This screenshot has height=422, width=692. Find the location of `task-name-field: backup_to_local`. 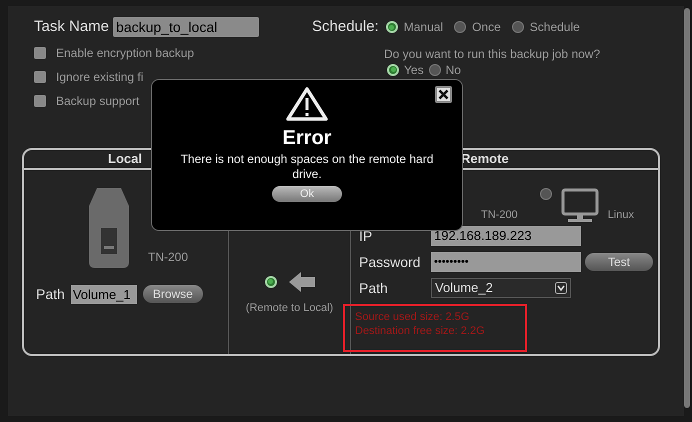

task-name-field: backup_to_local is located at coordinates (186, 27).